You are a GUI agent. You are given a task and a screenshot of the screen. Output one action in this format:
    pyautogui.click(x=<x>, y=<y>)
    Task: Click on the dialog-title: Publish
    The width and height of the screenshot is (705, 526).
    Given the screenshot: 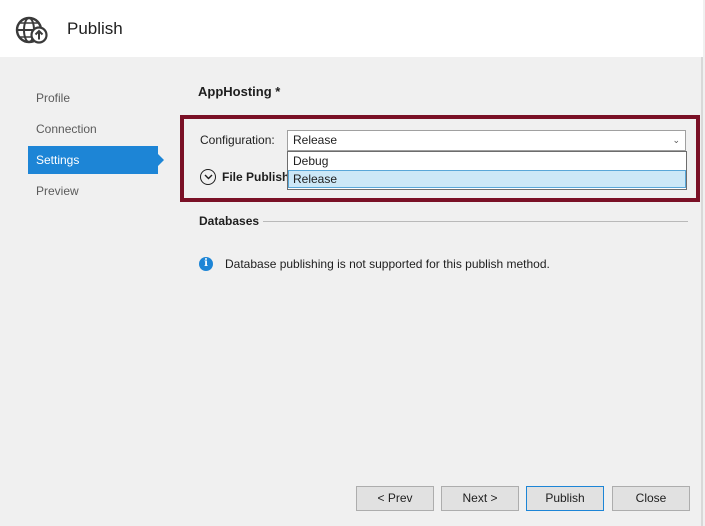 What is the action you would take?
    pyautogui.click(x=95, y=28)
    